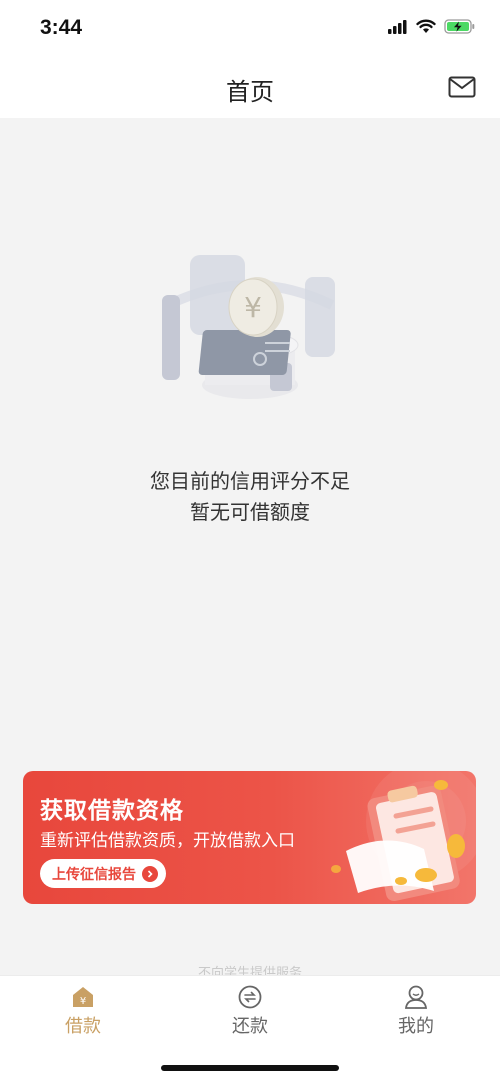  What do you see at coordinates (83, 1026) in the screenshot?
I see `tab-borrow-label: 借款` at bounding box center [83, 1026].